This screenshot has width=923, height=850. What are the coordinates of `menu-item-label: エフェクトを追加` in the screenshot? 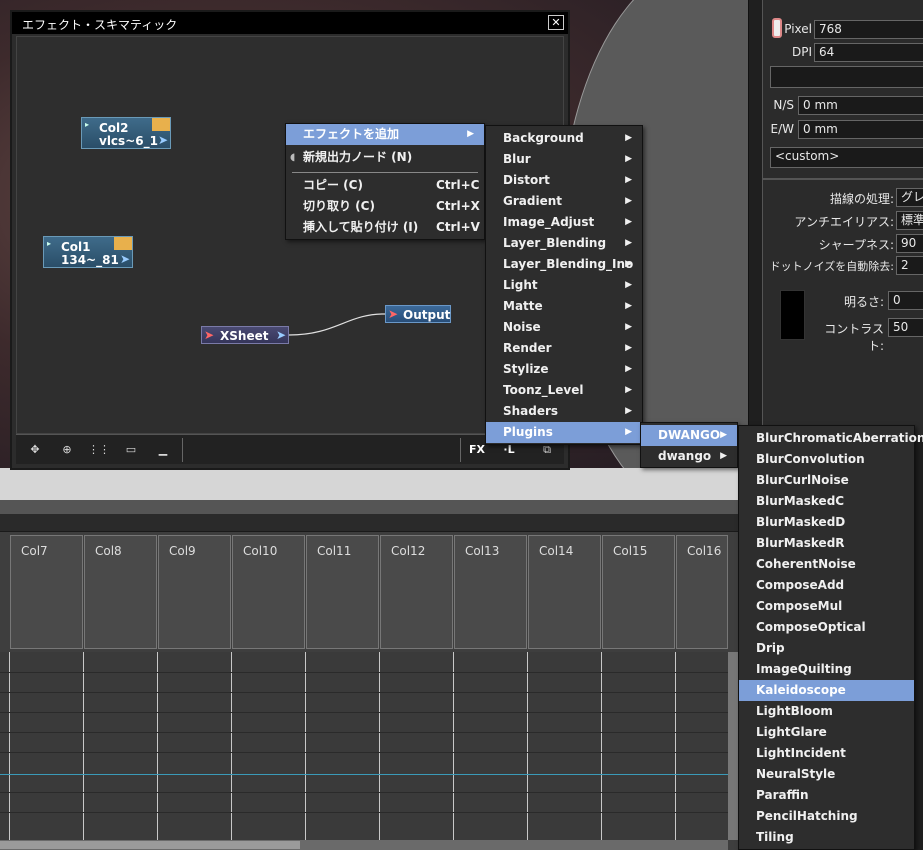 It's located at (351, 134).